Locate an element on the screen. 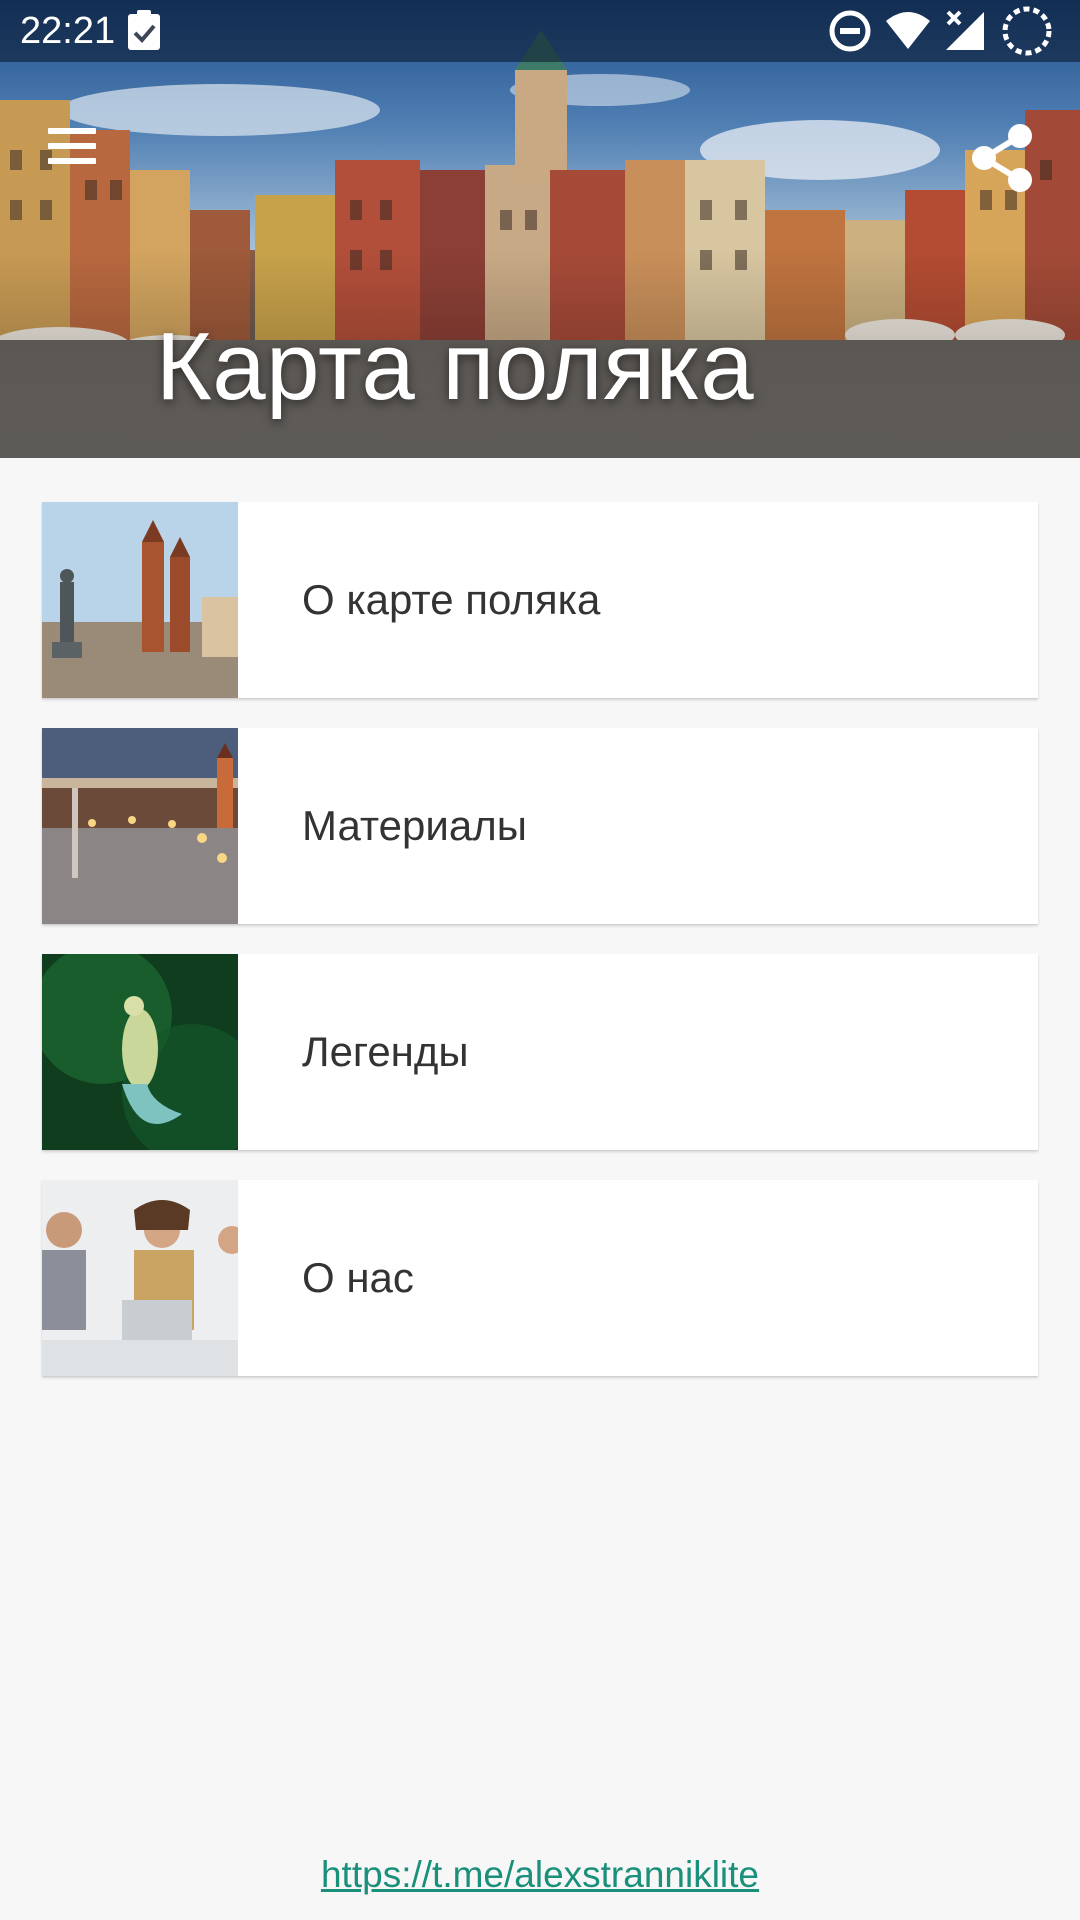  menu-item-about-label: О карте поляка is located at coordinates (451, 599).